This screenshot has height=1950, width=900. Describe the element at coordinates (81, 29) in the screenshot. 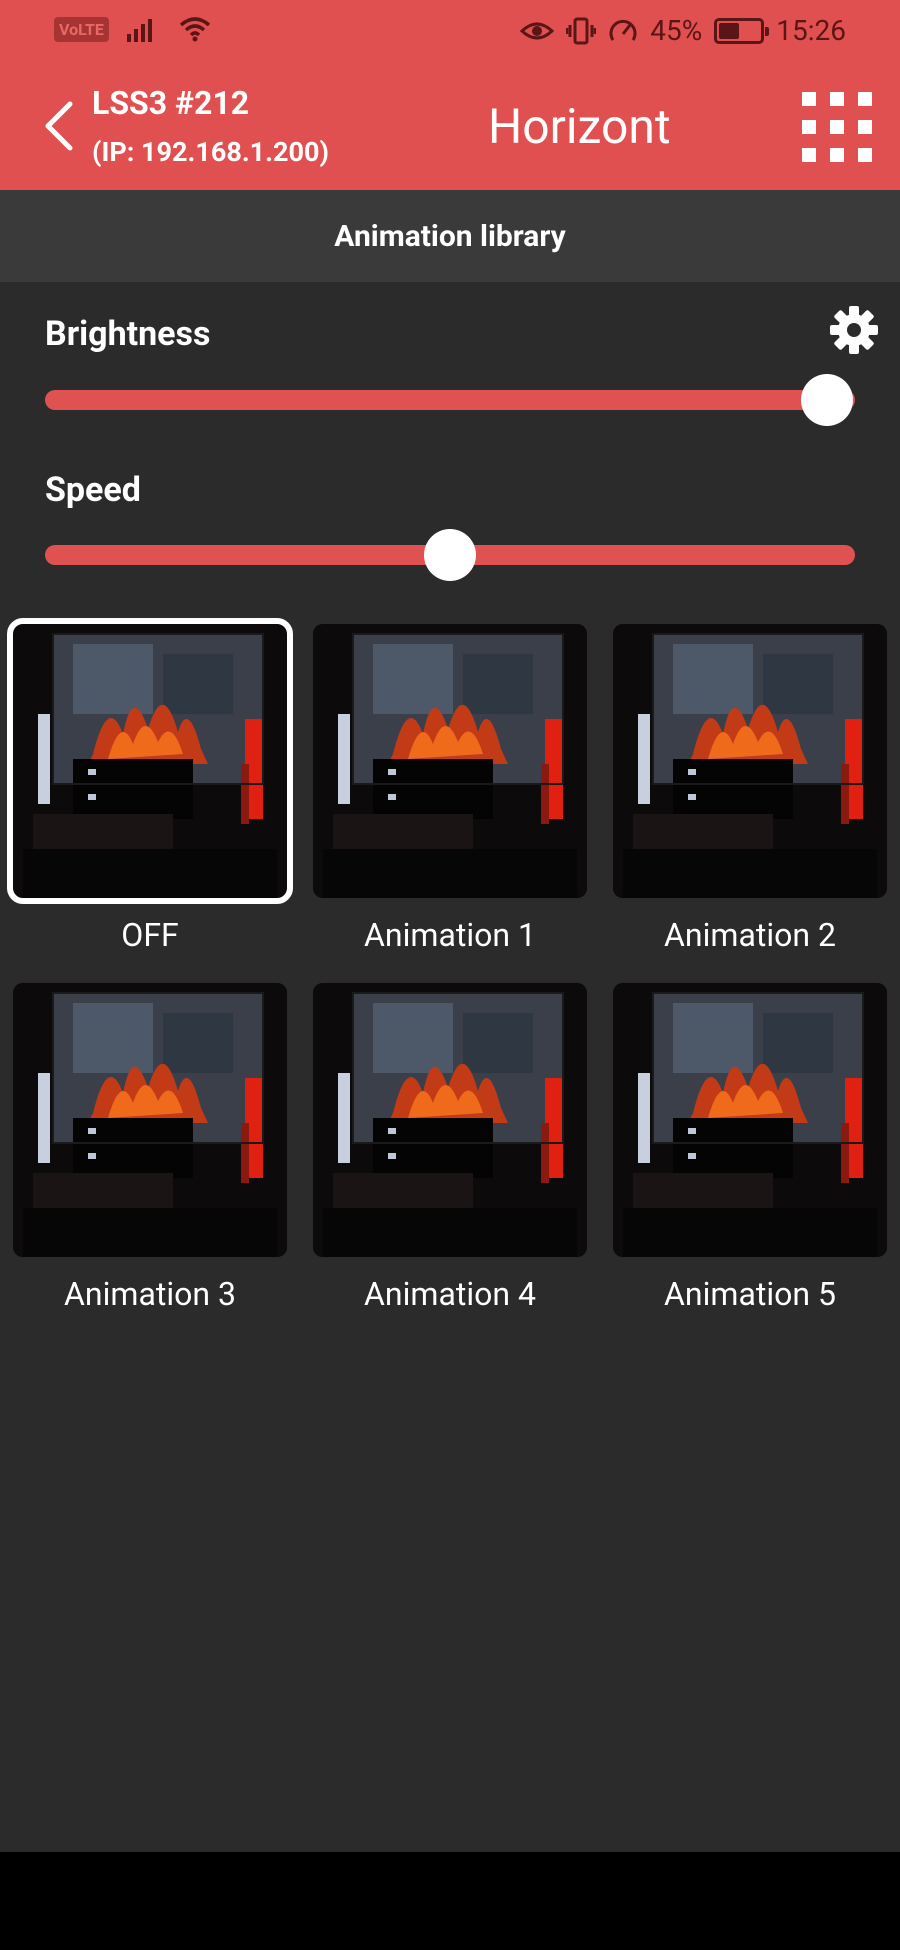

I see `volte-badge: VoLTE` at that location.